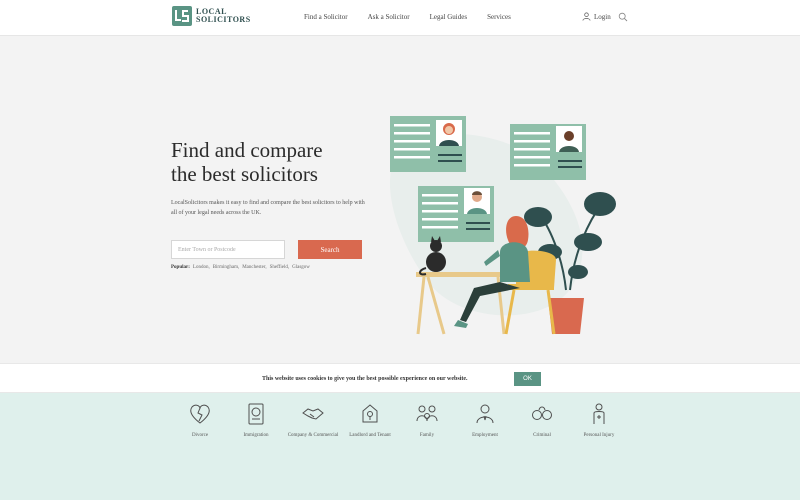  I want to click on category-employment: Employment, so click(485, 420).